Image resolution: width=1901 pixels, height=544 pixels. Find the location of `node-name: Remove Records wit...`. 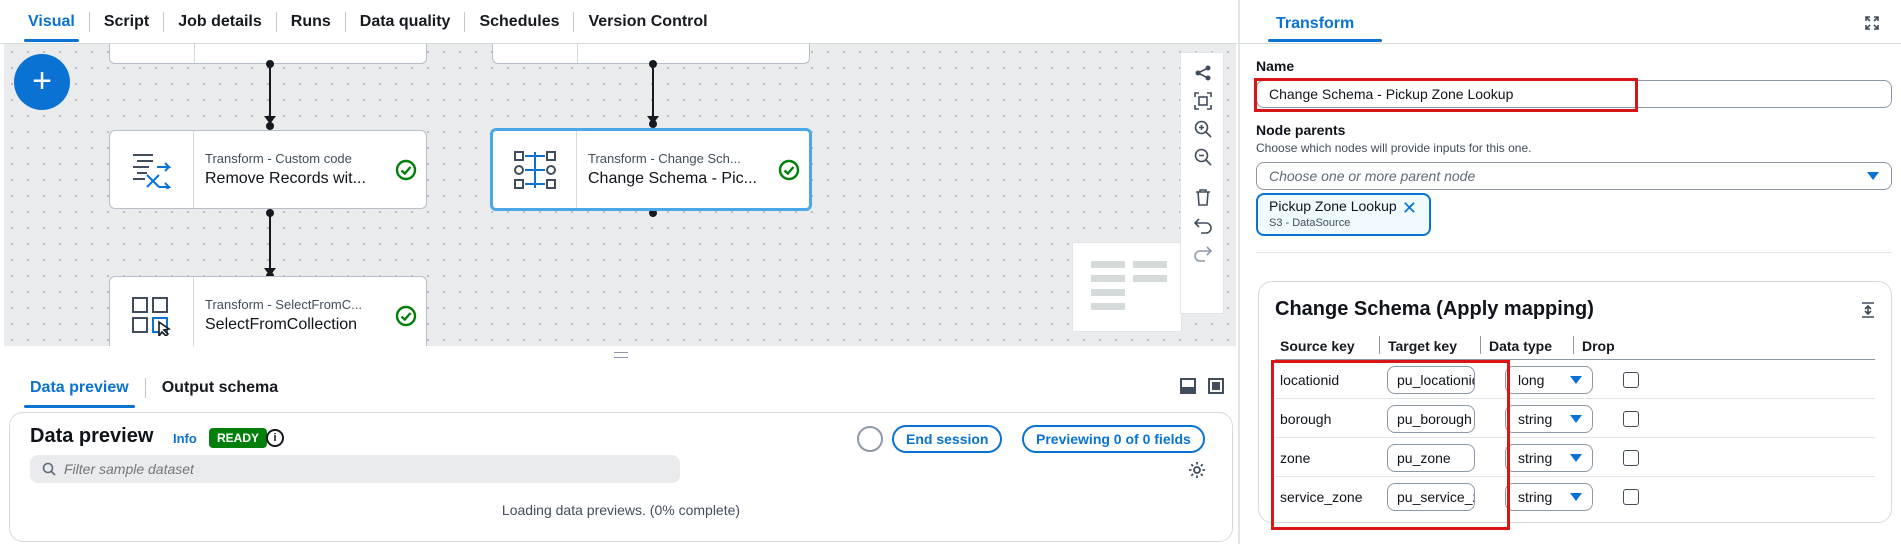

node-name: Remove Records wit... is located at coordinates (285, 178).